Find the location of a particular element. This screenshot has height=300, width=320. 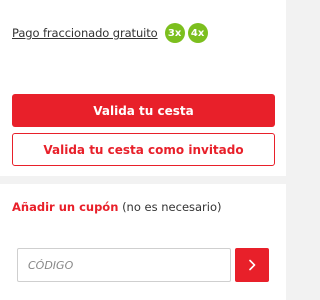

coupon-heading: Añadir un cupón (no es necesario) is located at coordinates (117, 207).